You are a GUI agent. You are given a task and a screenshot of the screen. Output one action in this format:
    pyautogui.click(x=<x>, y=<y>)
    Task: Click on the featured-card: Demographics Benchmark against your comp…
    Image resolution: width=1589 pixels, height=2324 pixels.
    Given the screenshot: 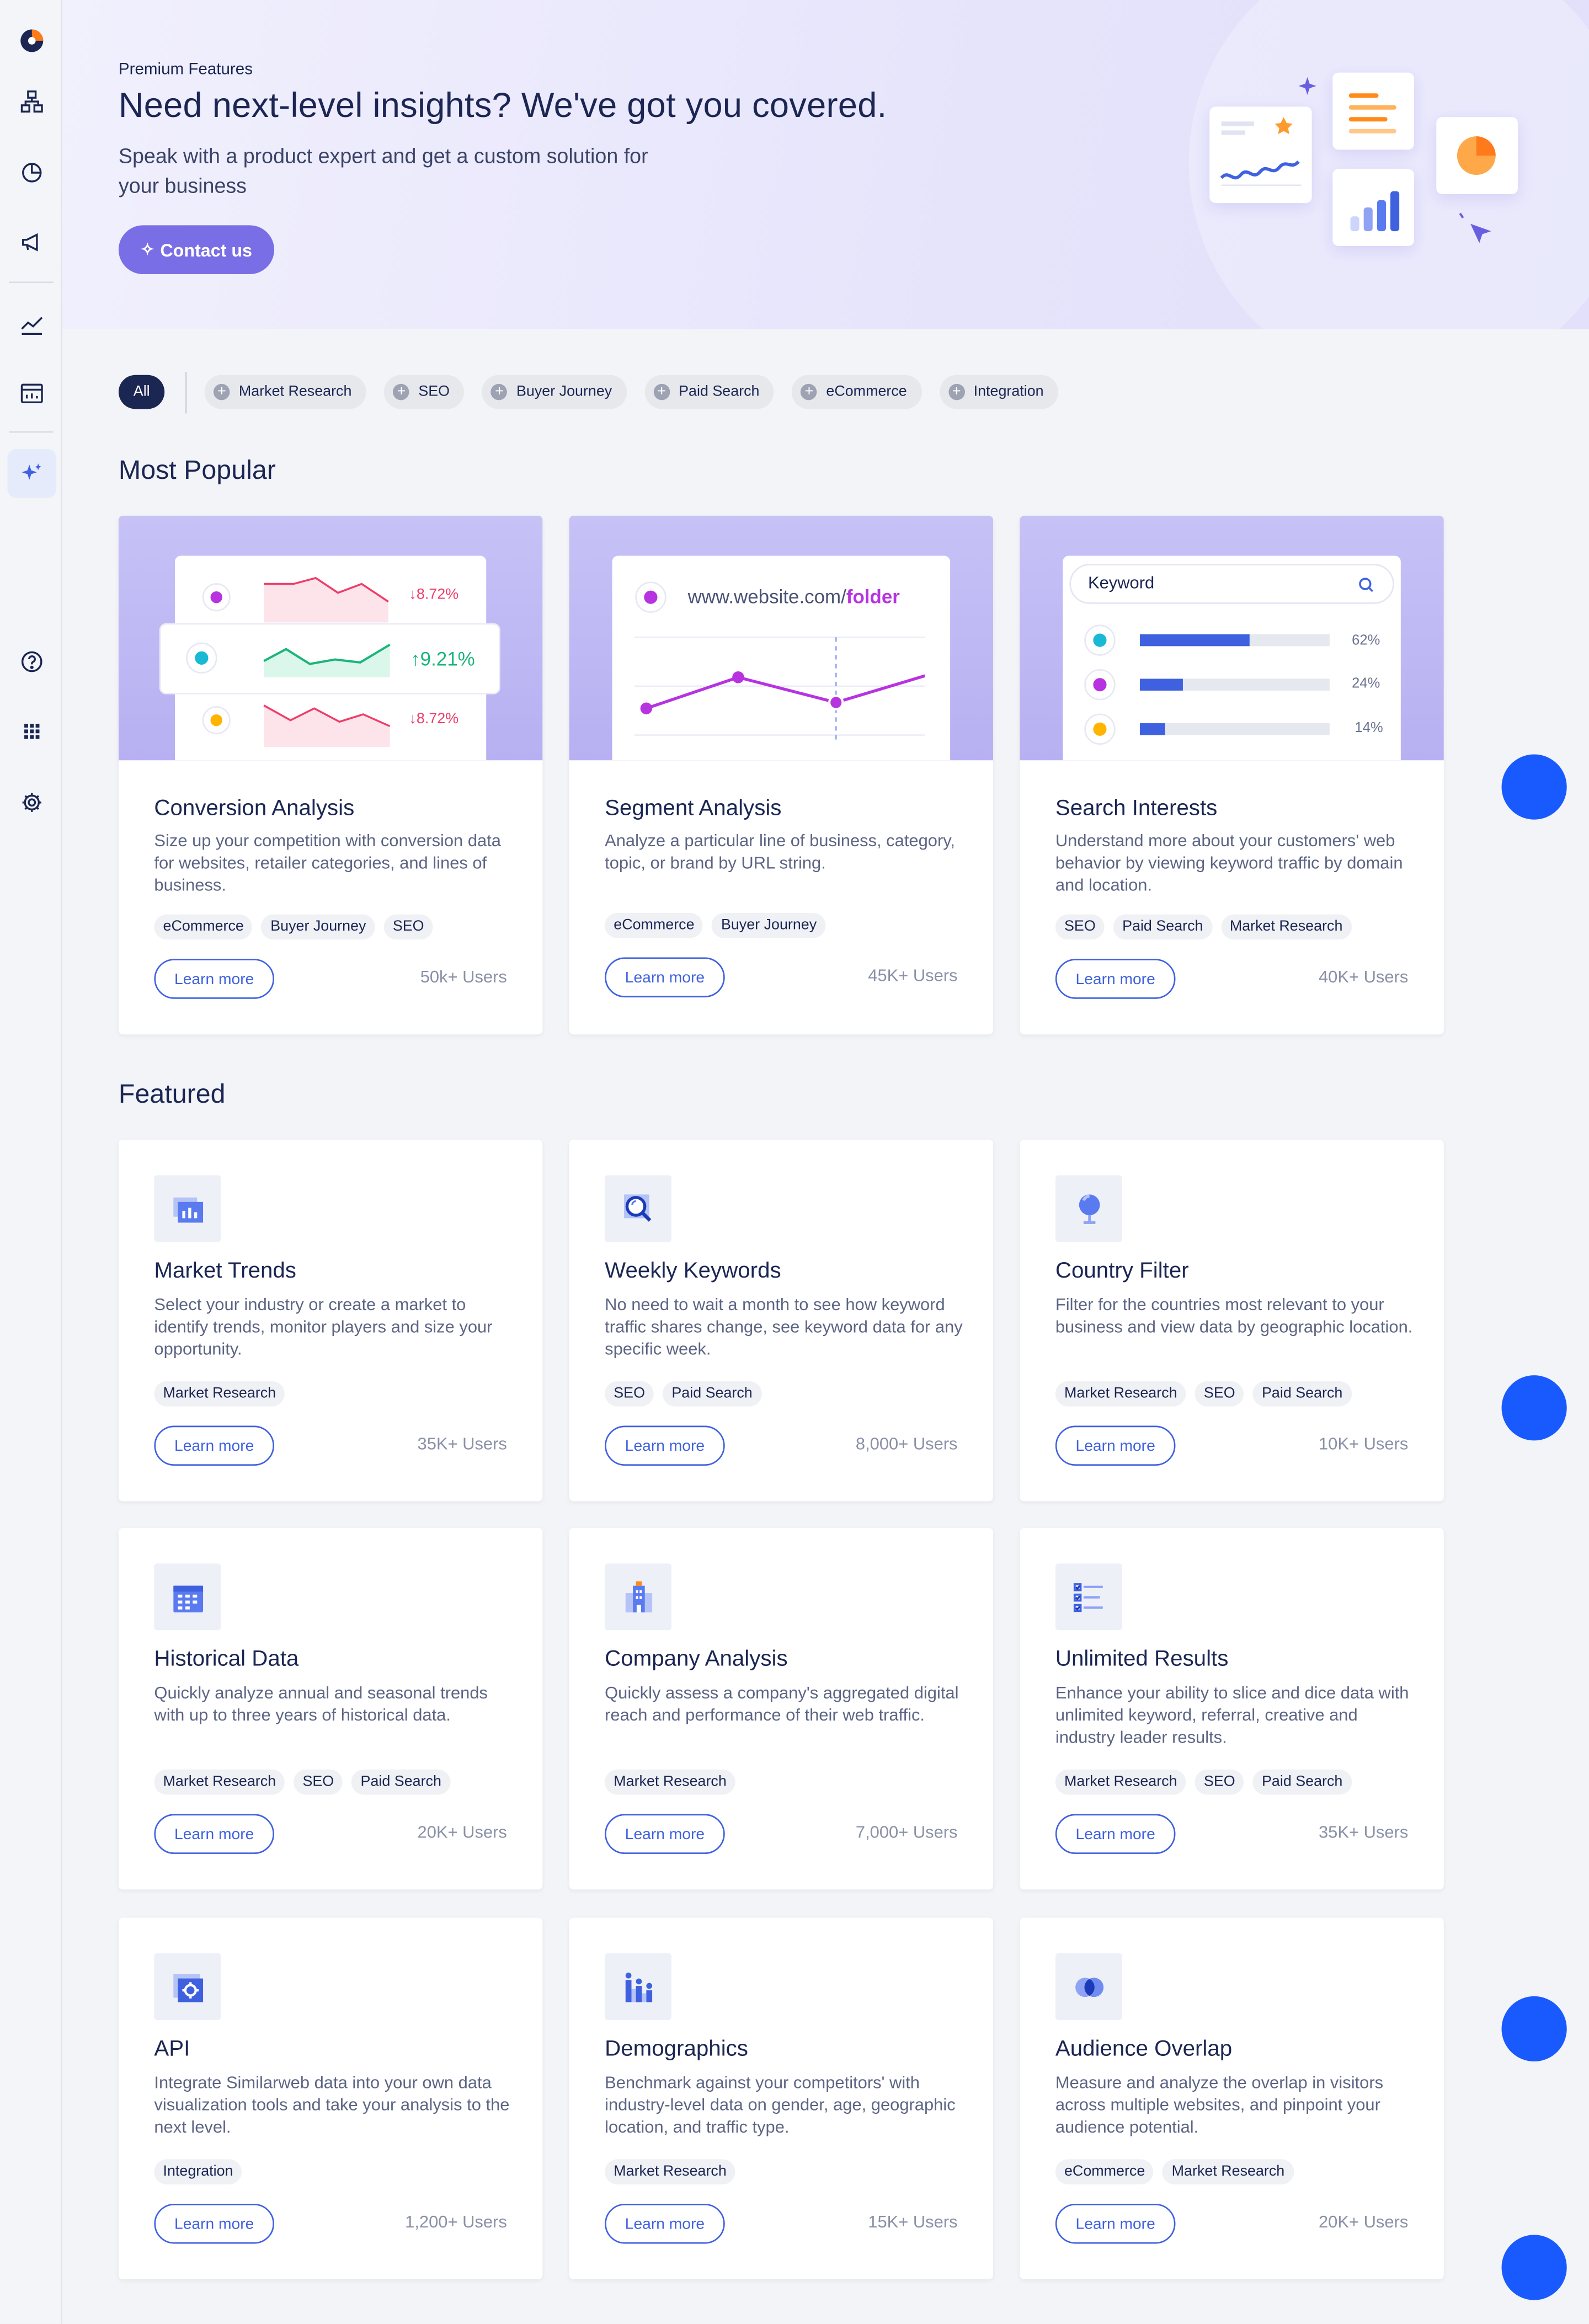 What is the action you would take?
    pyautogui.click(x=781, y=2098)
    